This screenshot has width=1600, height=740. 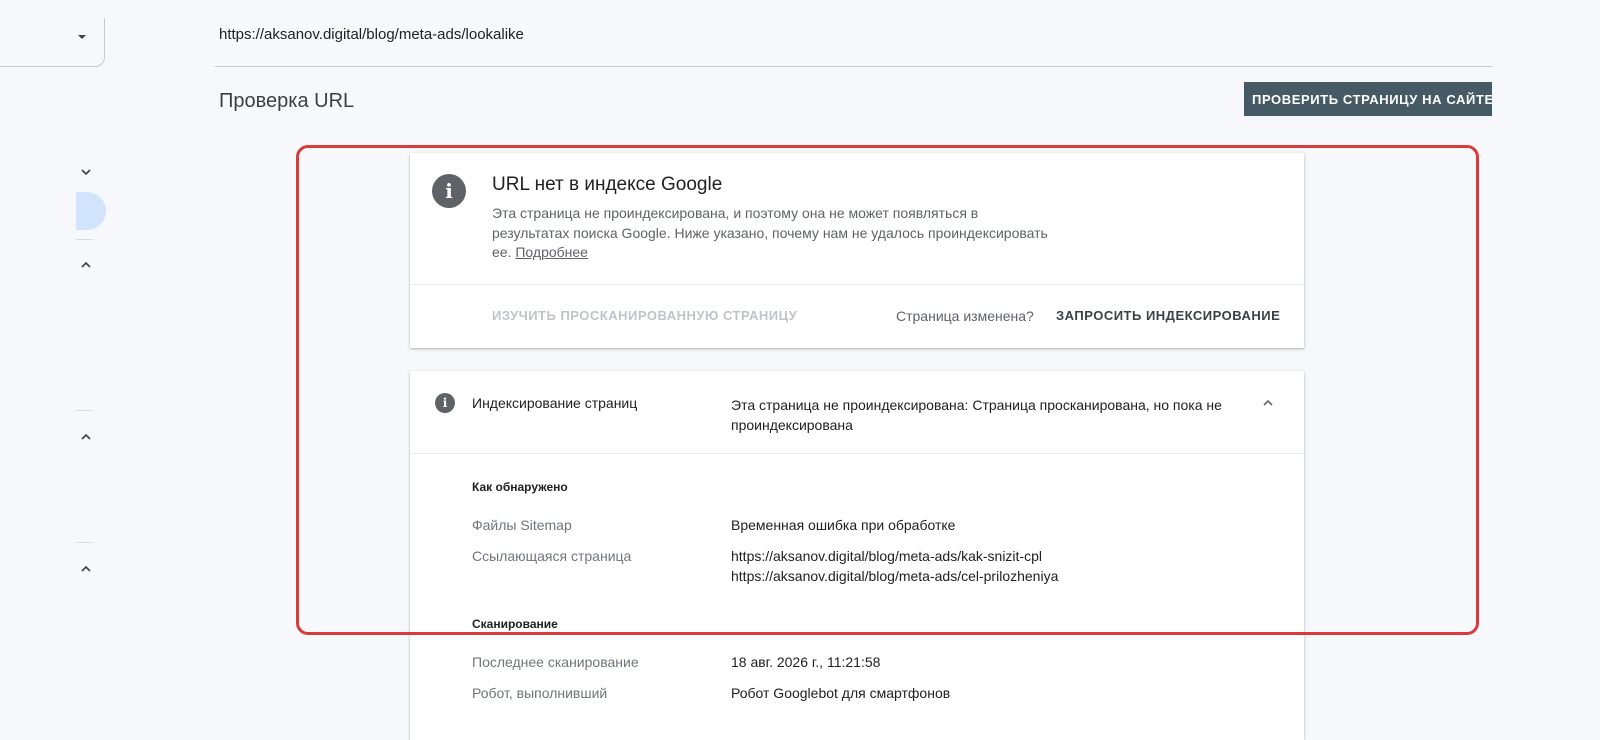 I want to click on collapse-chevron-icon, so click(x=1268, y=403).